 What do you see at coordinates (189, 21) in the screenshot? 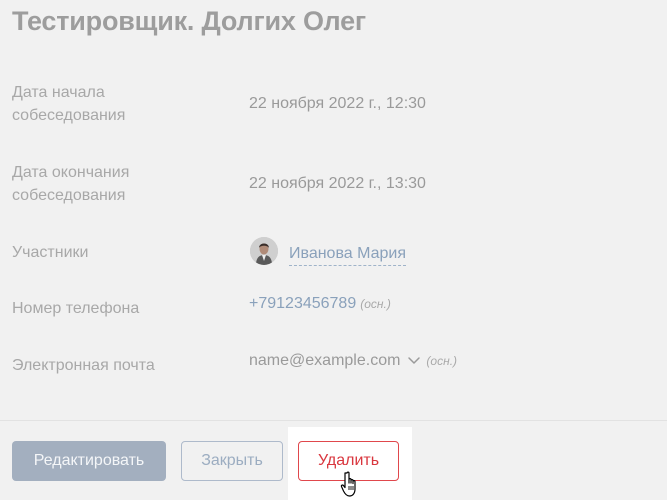
I see `page-title: Тестировщик. Долгих Олег` at bounding box center [189, 21].